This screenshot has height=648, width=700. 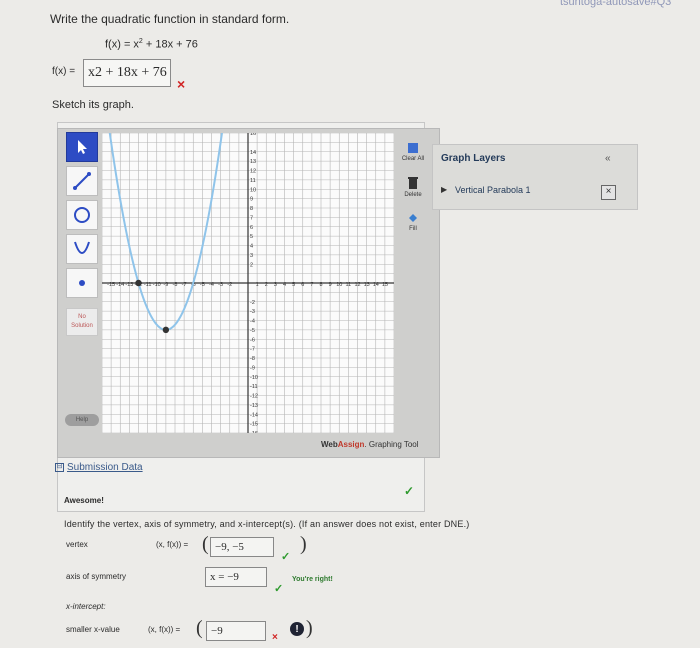 I want to click on parabola-tool-button, so click(x=82, y=249).